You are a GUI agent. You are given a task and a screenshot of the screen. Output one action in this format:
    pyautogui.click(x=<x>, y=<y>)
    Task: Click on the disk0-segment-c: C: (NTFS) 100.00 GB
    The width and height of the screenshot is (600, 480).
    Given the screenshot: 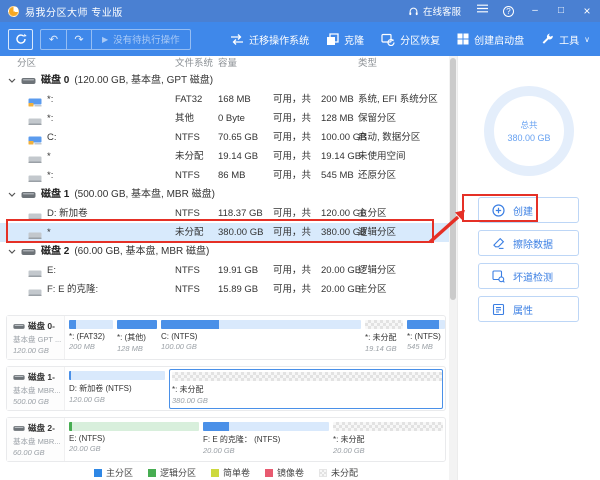 What is the action you would take?
    pyautogui.click(x=261, y=338)
    